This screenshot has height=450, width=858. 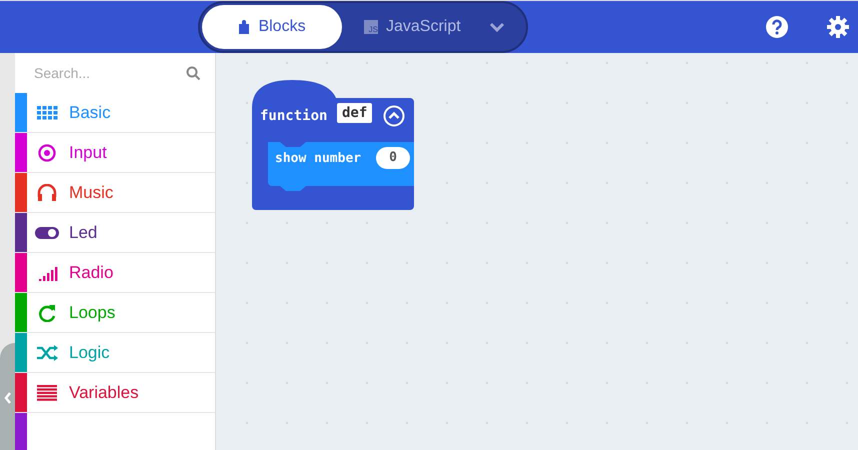 What do you see at coordinates (115, 193) in the screenshot?
I see `category-item: Music` at bounding box center [115, 193].